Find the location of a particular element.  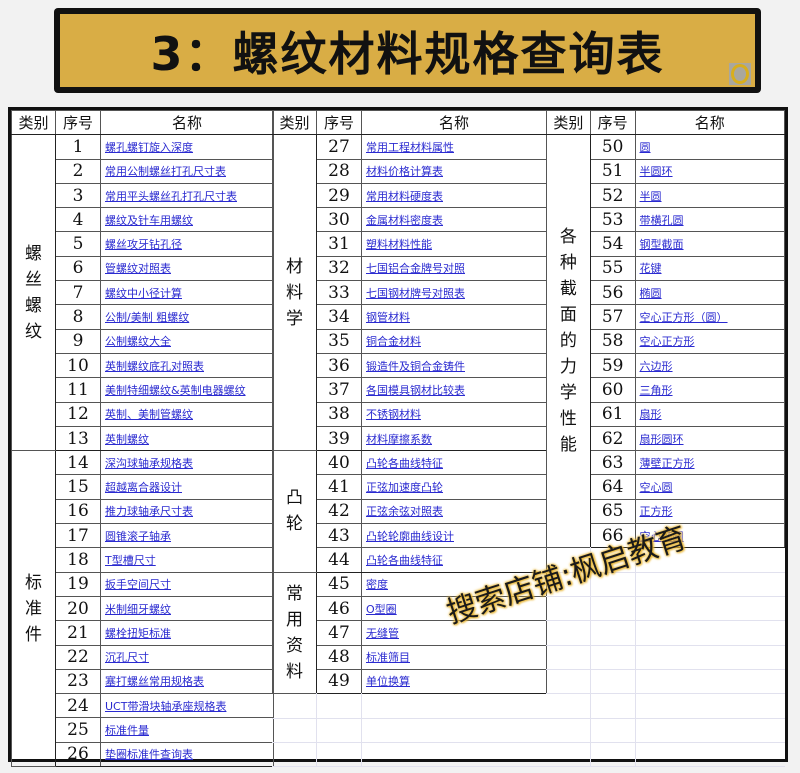

item-link: 不锈钢材料 is located at coordinates (393, 414).